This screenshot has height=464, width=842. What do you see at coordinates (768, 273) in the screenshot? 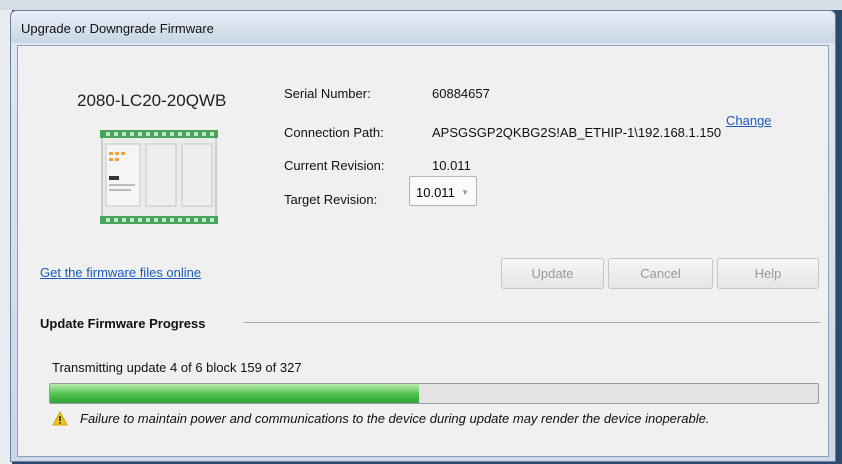
I see `help-button: Help` at bounding box center [768, 273].